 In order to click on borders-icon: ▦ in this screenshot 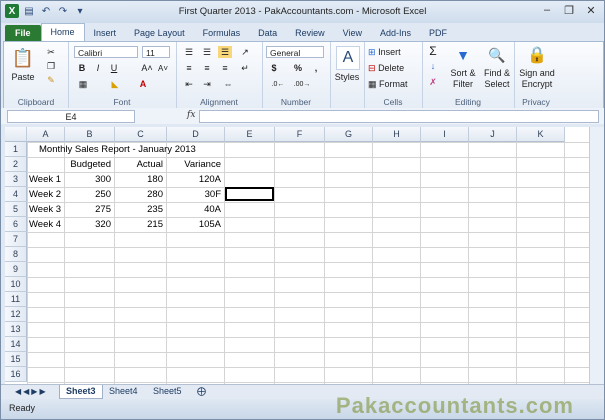, I will do `click(83, 84)`.